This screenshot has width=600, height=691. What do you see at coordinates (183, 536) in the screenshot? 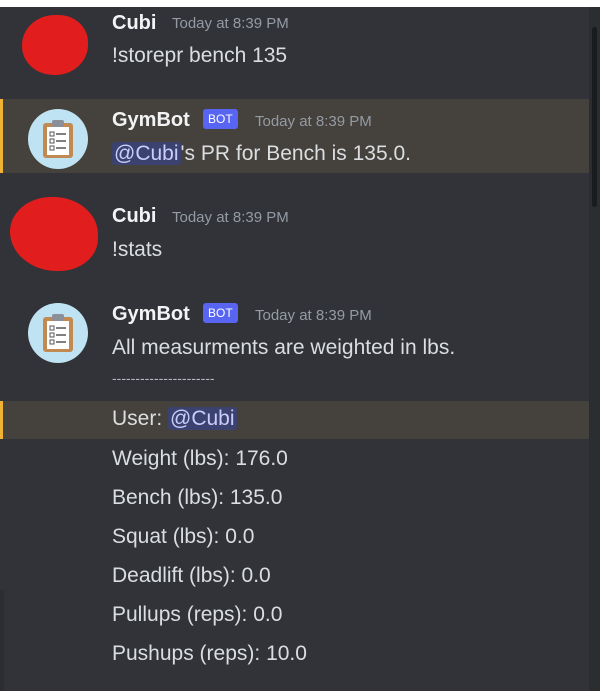
I see `stat-squat: Squat (lbs): 0.0` at bounding box center [183, 536].